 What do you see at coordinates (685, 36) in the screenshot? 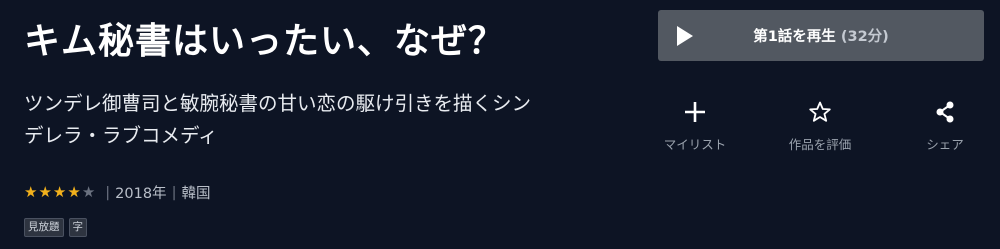
I see `play-icon` at bounding box center [685, 36].